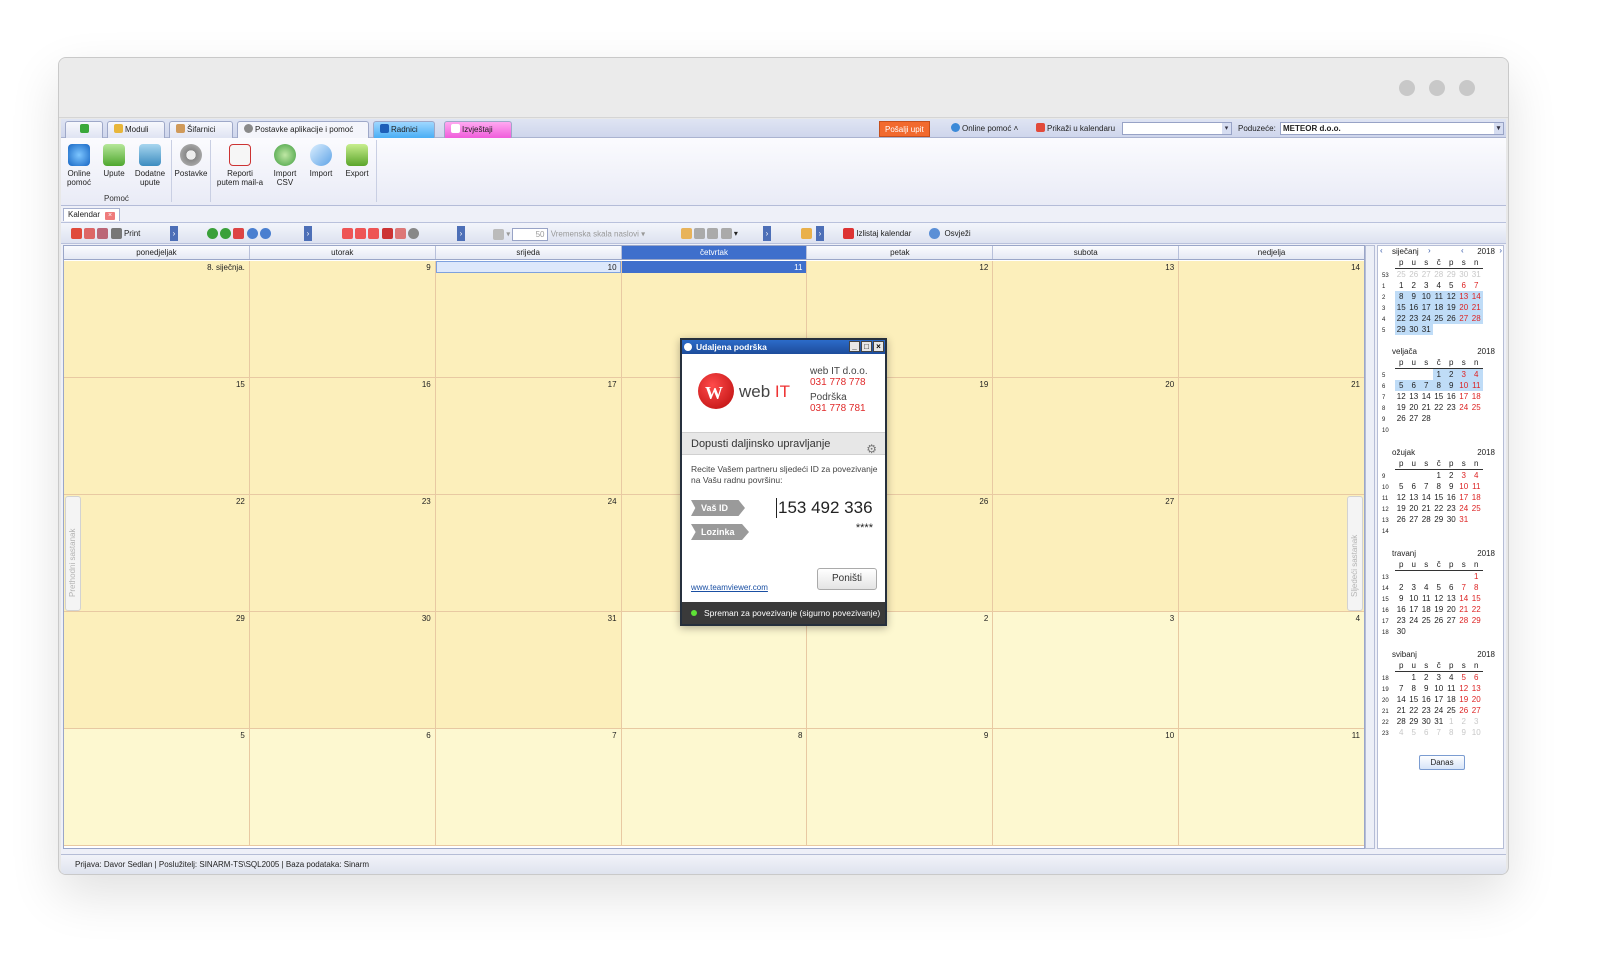 Image resolution: width=1600 pixels, height=978 pixels. What do you see at coordinates (321, 167) in the screenshot?
I see `import-button: Import` at bounding box center [321, 167].